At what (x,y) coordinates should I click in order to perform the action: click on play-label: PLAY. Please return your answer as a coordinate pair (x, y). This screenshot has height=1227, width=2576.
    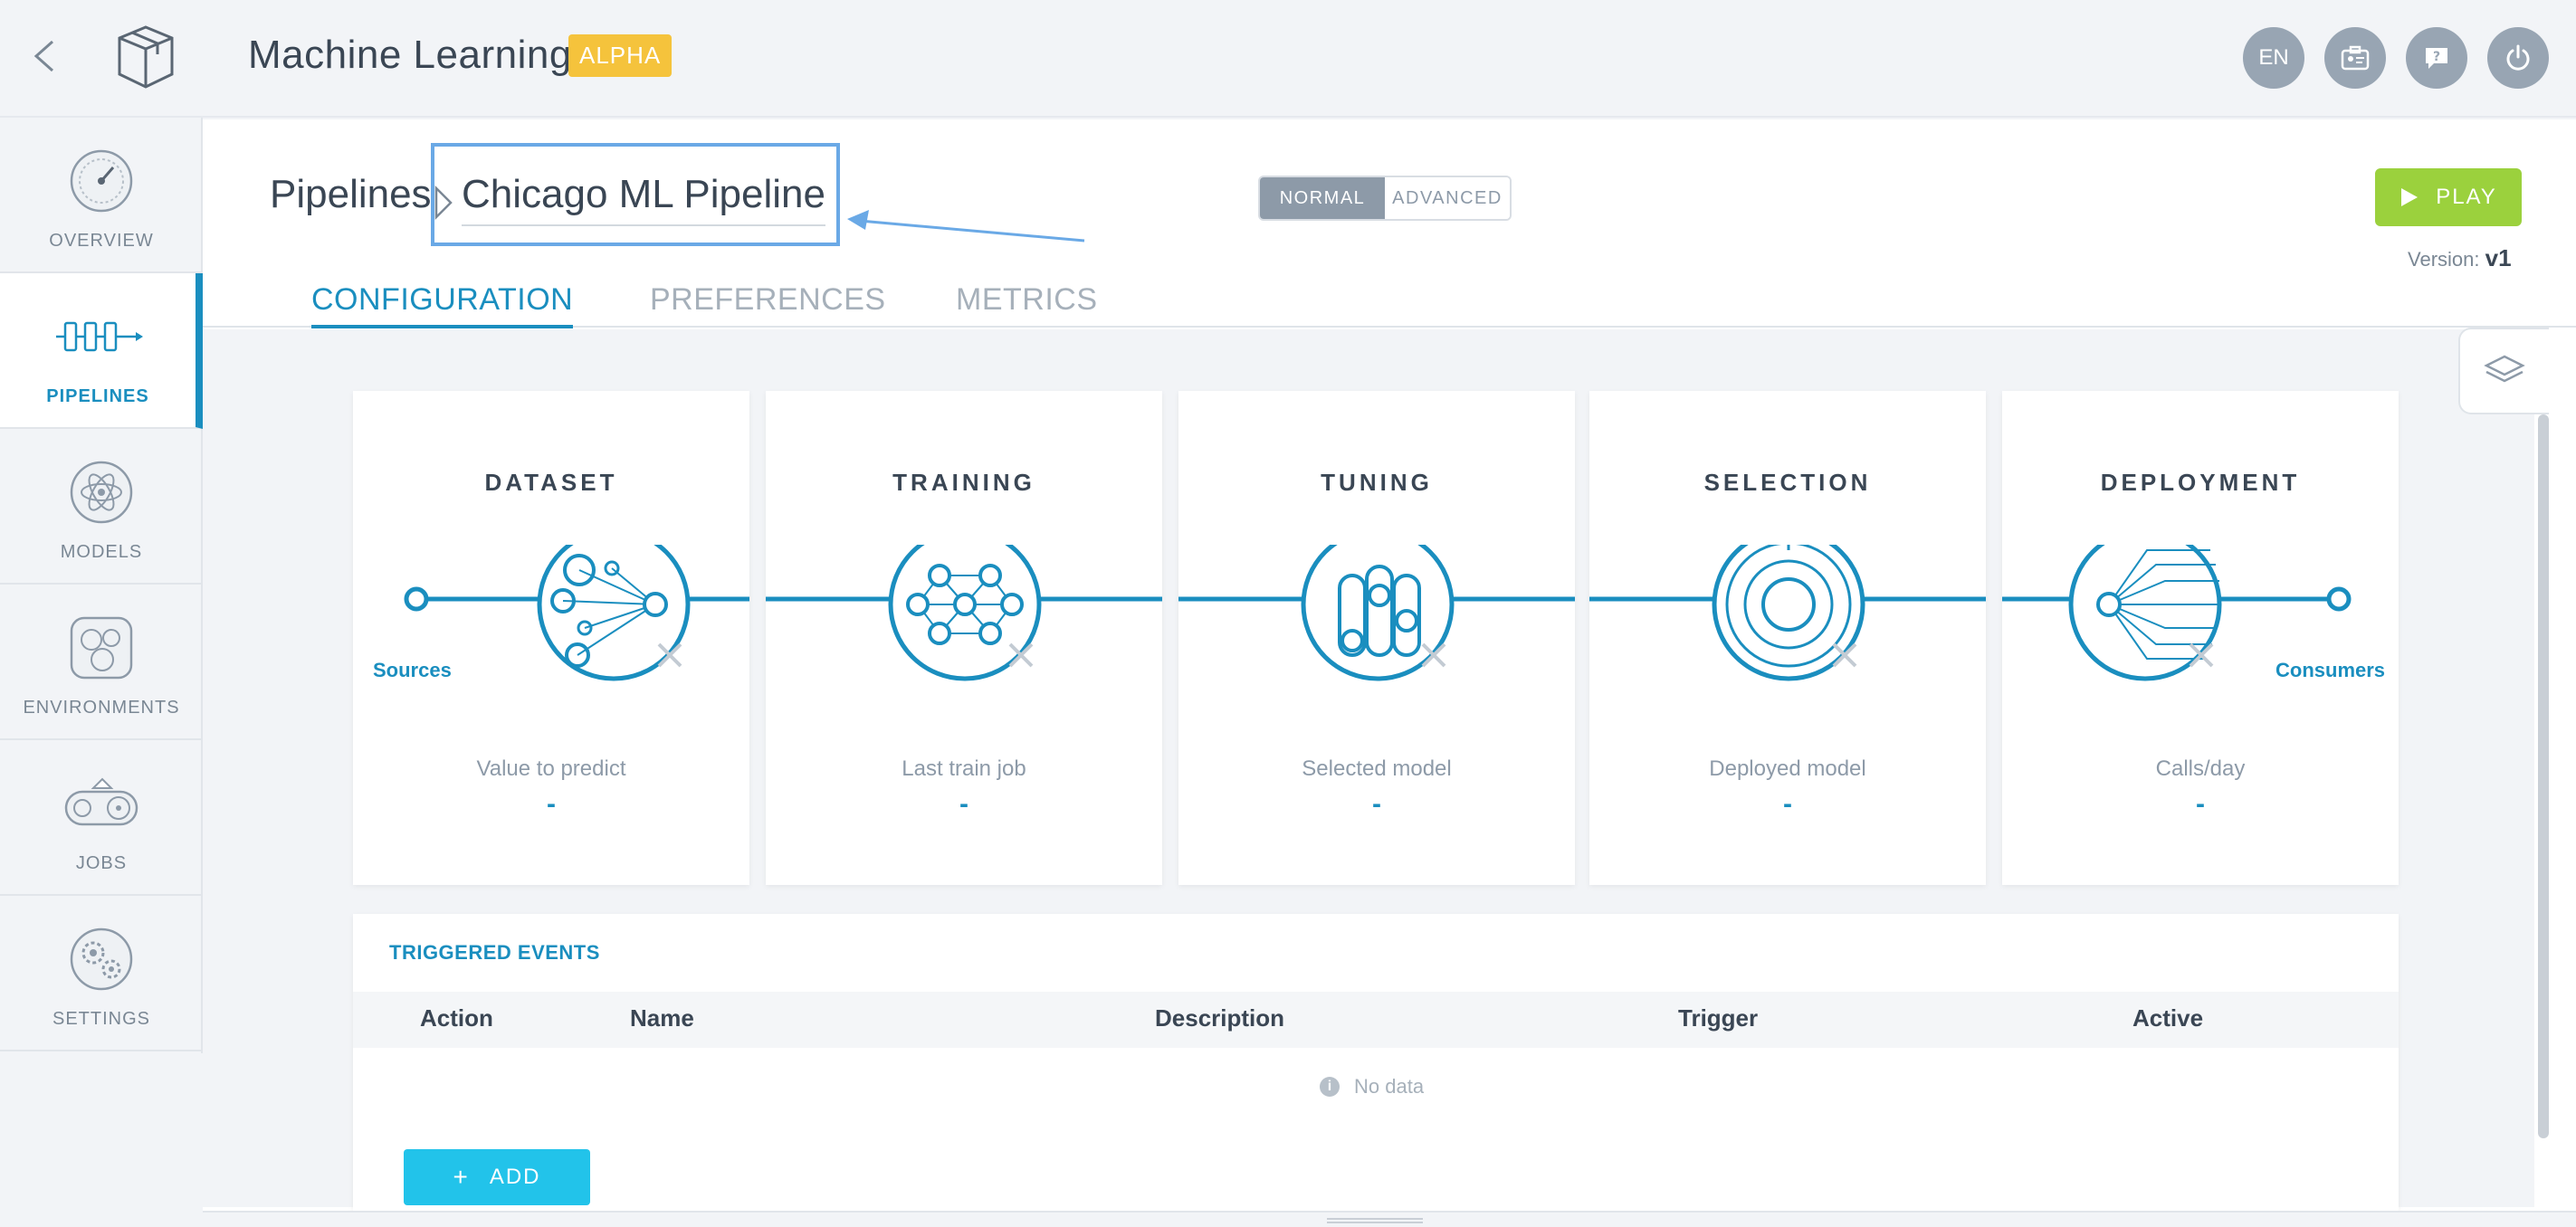
    Looking at the image, I should click on (2466, 197).